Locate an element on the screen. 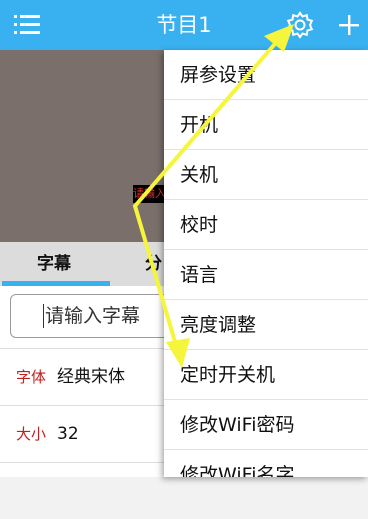  gear-icon is located at coordinates (300, 25).